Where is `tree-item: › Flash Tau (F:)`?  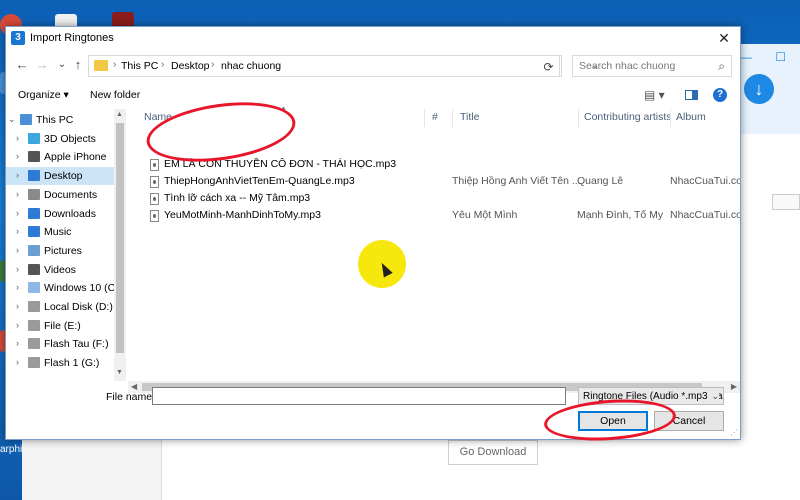 tree-item: › Flash Tau (F:) is located at coordinates (60, 344).